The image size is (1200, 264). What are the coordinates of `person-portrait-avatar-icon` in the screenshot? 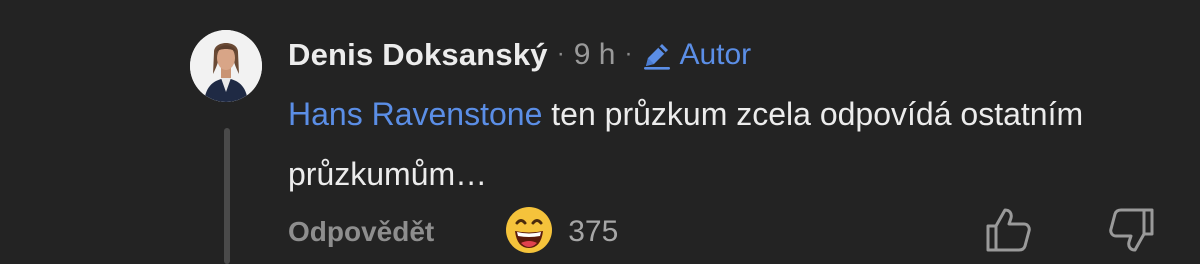 It's located at (226, 66).